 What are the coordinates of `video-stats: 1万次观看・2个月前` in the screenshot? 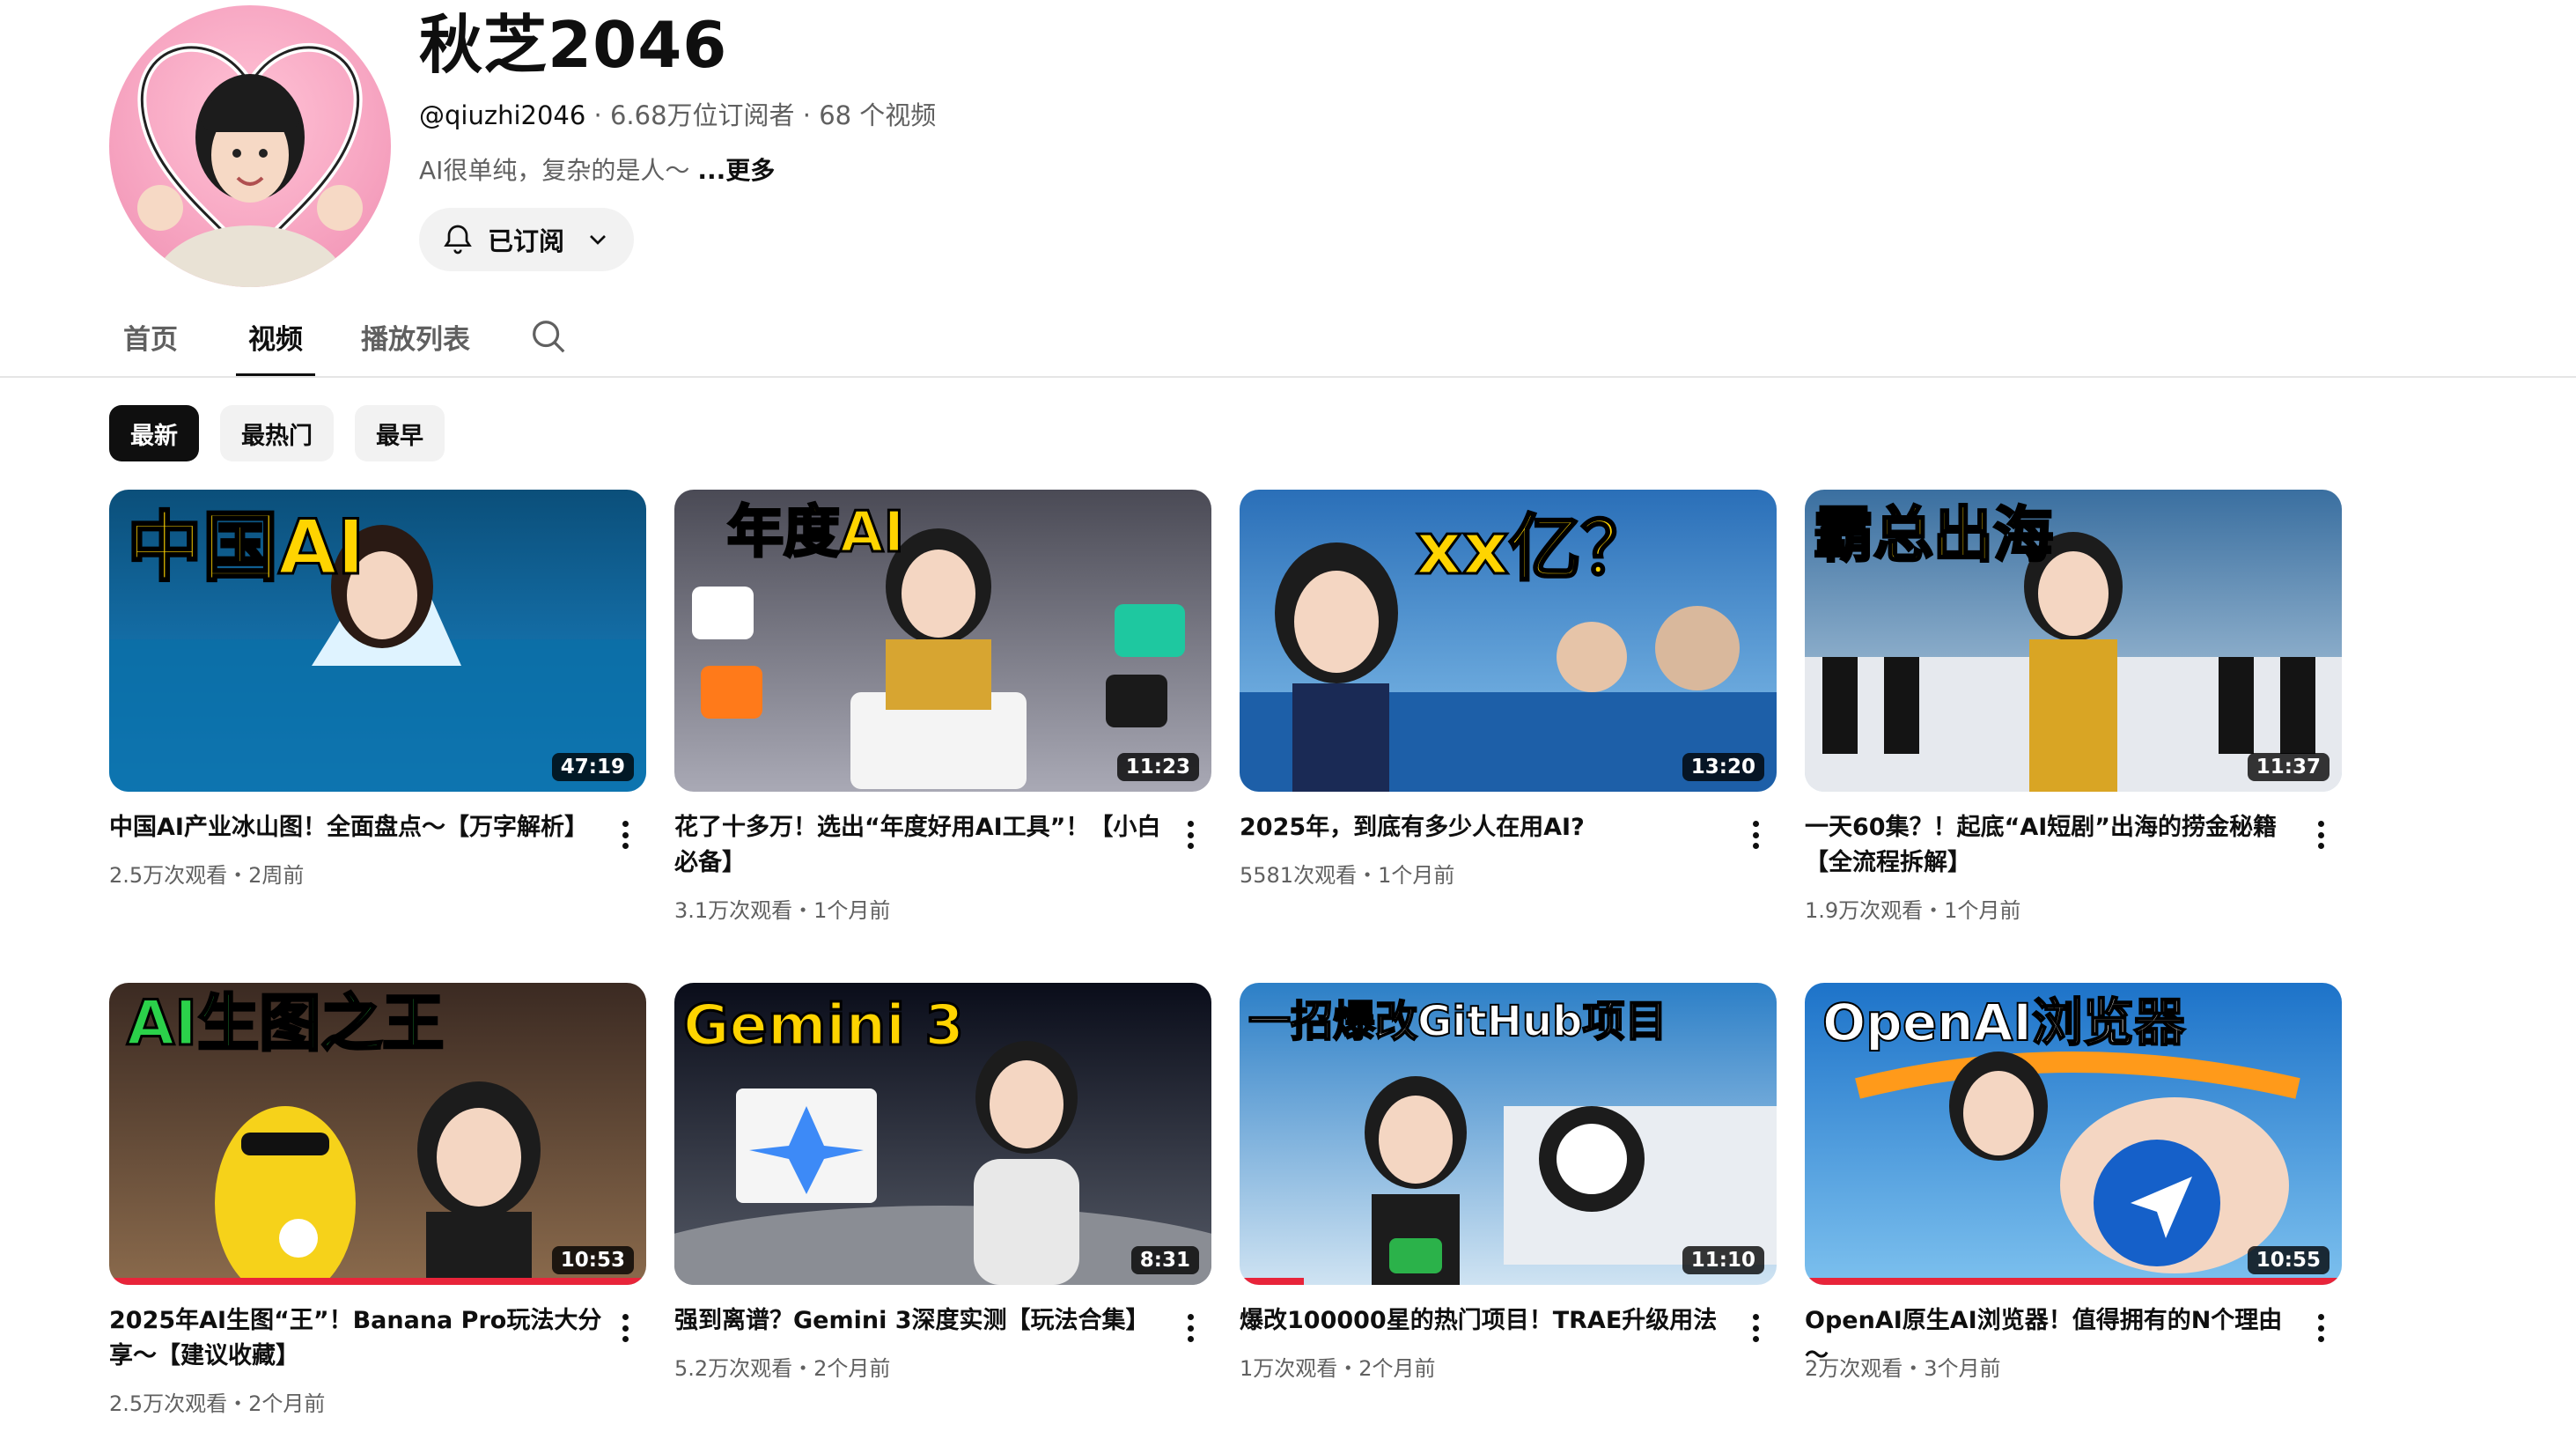 It's located at (1338, 1368).